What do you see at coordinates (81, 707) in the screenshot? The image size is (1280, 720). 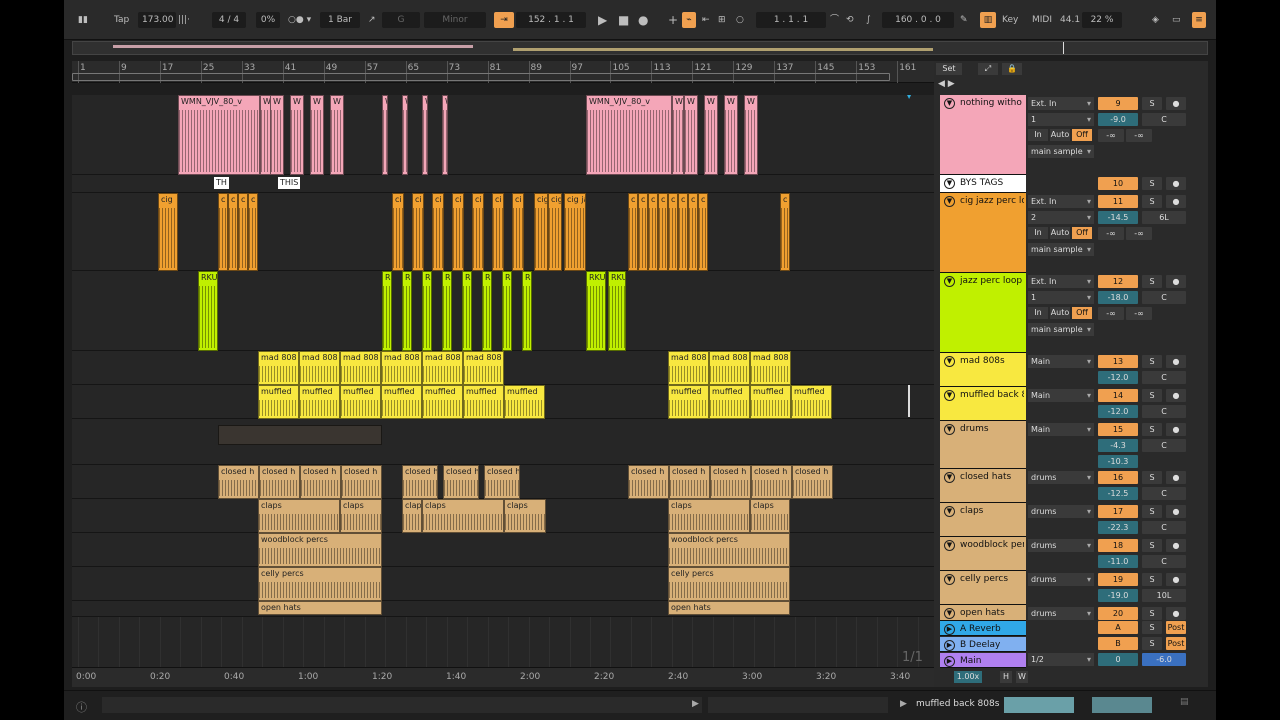 I see `info-icon: ⓘ` at bounding box center [81, 707].